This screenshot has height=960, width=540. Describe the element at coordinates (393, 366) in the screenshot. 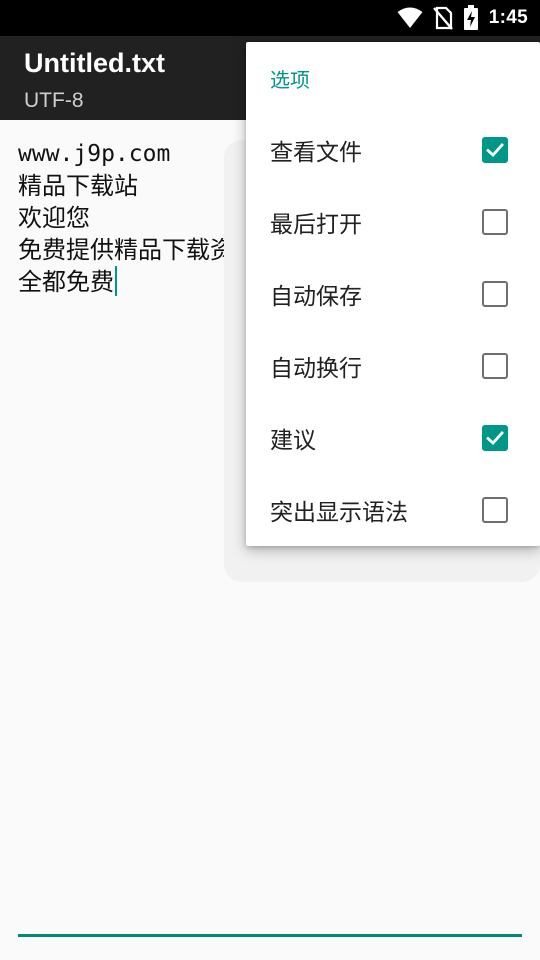

I see `menu-item-word-wrap: 自动换行` at that location.